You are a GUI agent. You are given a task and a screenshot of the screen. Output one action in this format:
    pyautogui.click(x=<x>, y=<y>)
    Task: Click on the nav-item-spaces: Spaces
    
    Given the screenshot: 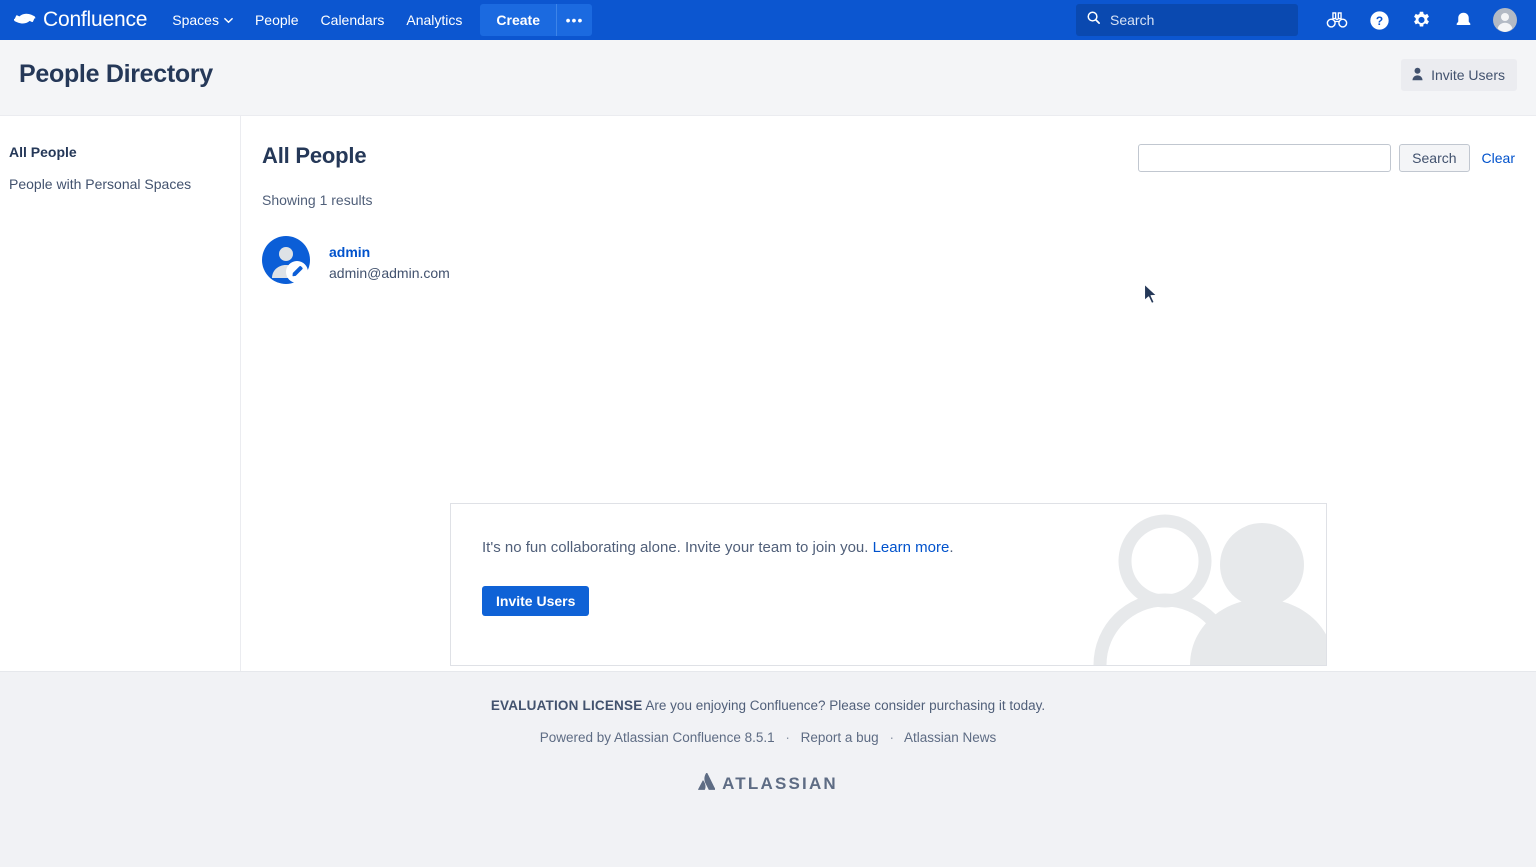 What is the action you would take?
    pyautogui.click(x=202, y=20)
    